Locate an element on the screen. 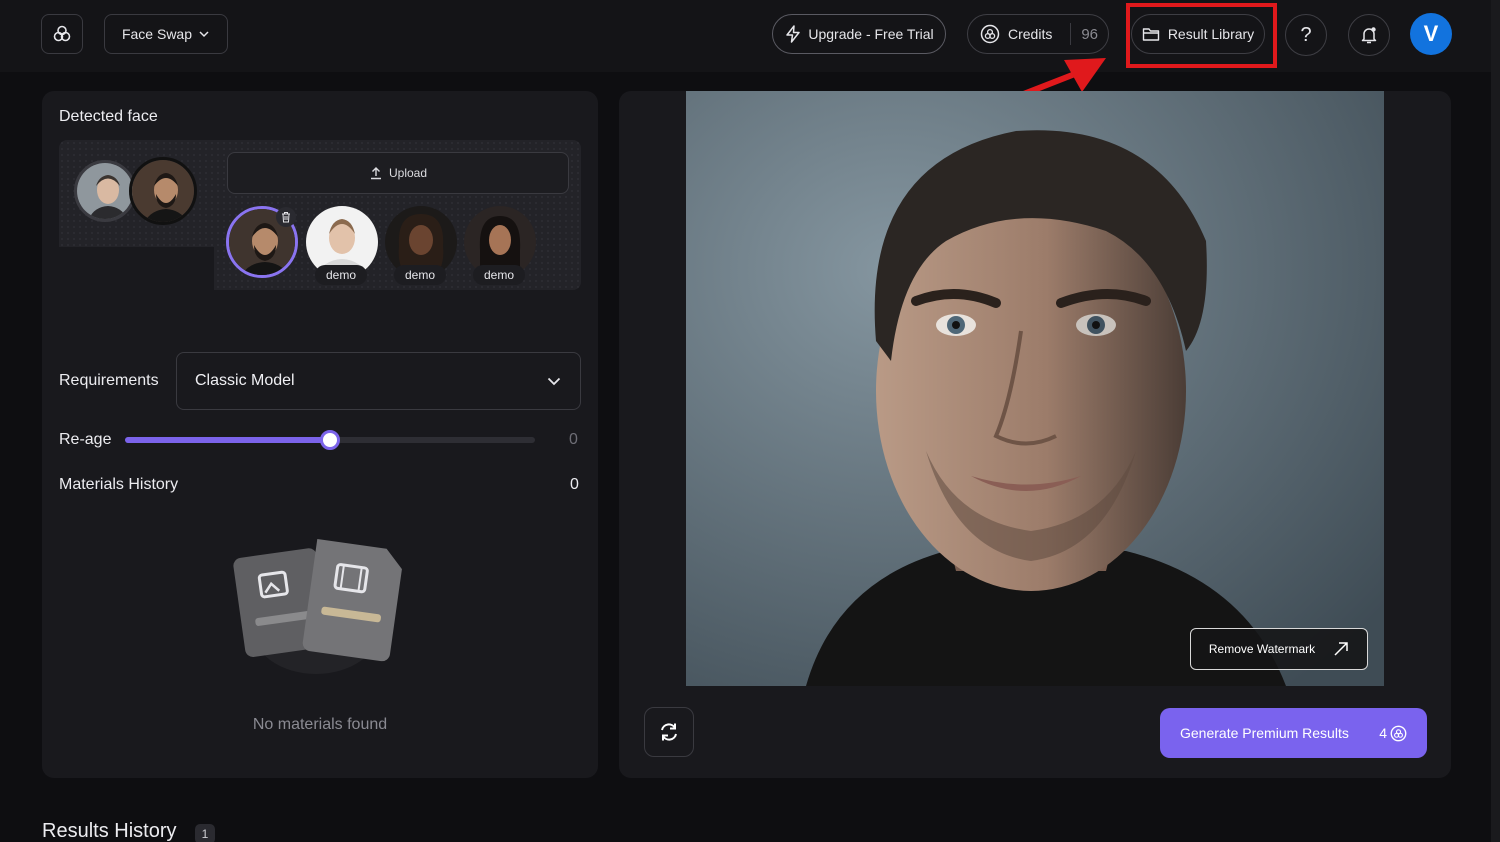 This screenshot has height=842, width=1500. generate-premium-button: Generate Premium Results 4 is located at coordinates (1293, 733).